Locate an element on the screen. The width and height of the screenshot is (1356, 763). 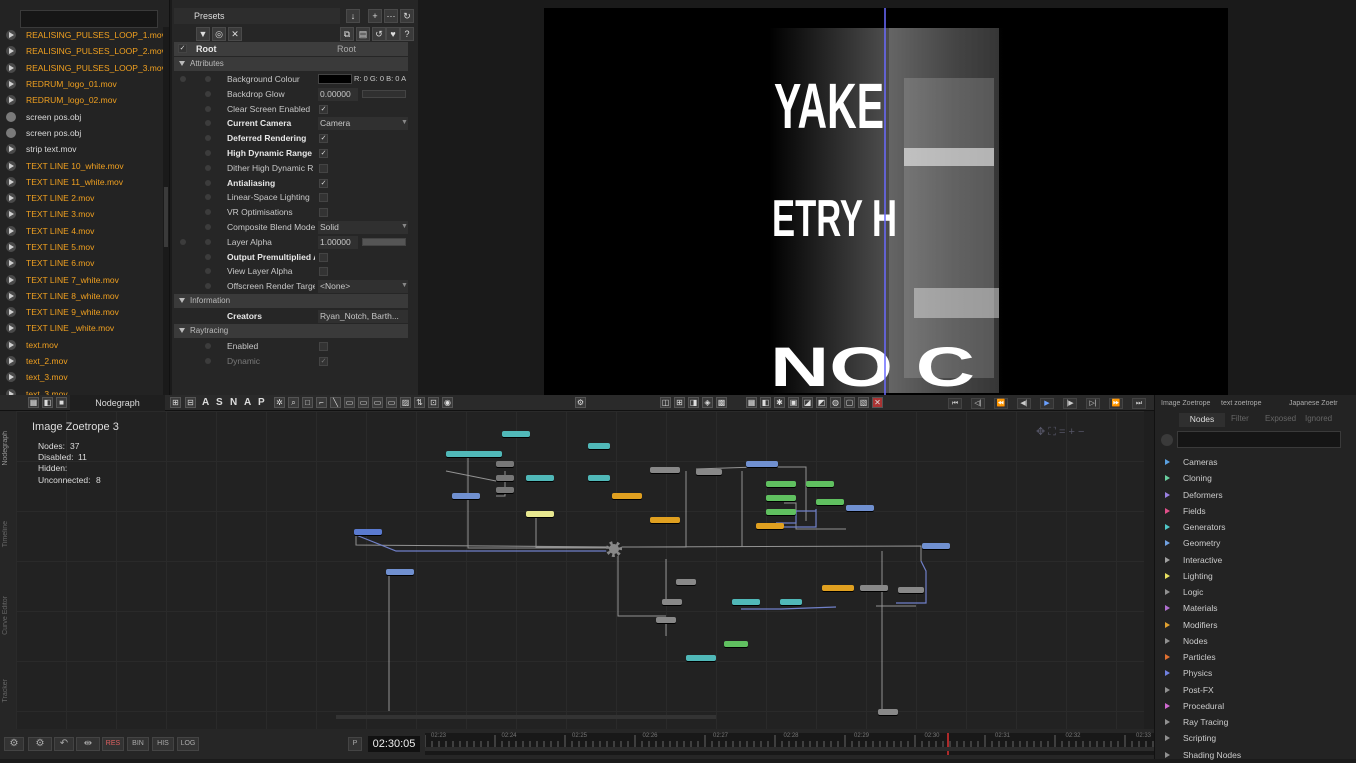
tab-nodegraph: Nodegraph is located at coordinates (117, 403).